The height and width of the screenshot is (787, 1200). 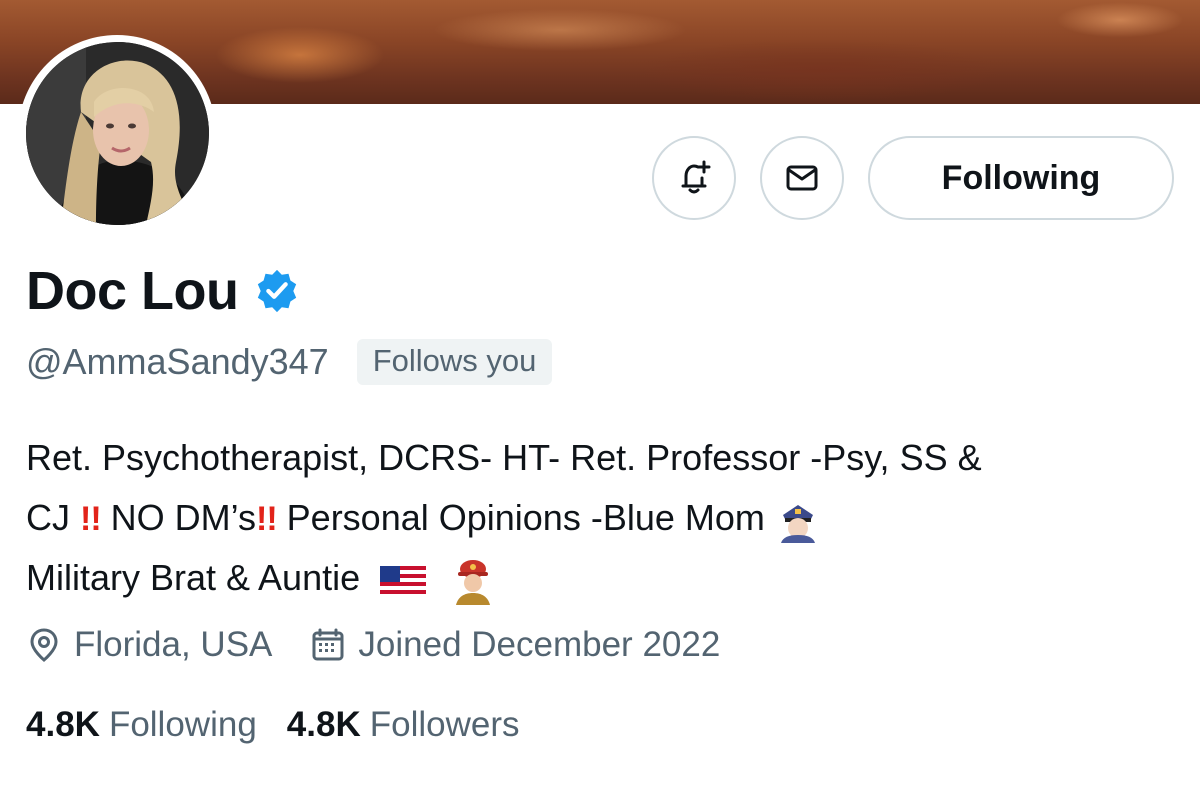 What do you see at coordinates (606, 578) in the screenshot?
I see `bio-line-3: Military Brat & Auntie` at bounding box center [606, 578].